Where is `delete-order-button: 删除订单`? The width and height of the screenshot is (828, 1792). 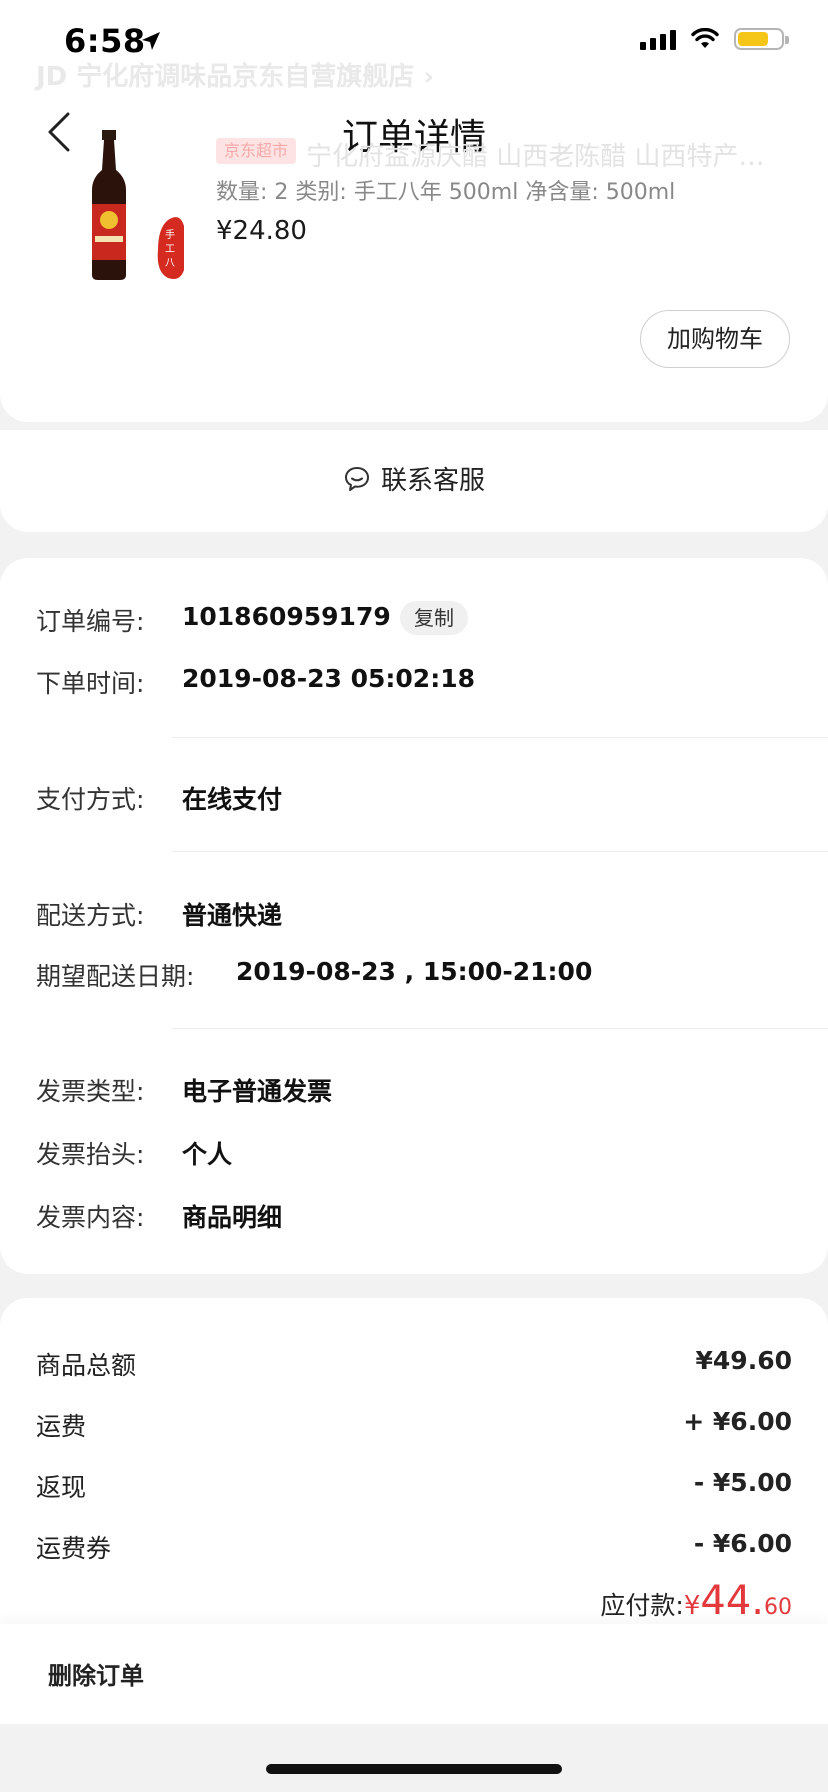
delete-order-button: 删除订单 is located at coordinates (96, 1673).